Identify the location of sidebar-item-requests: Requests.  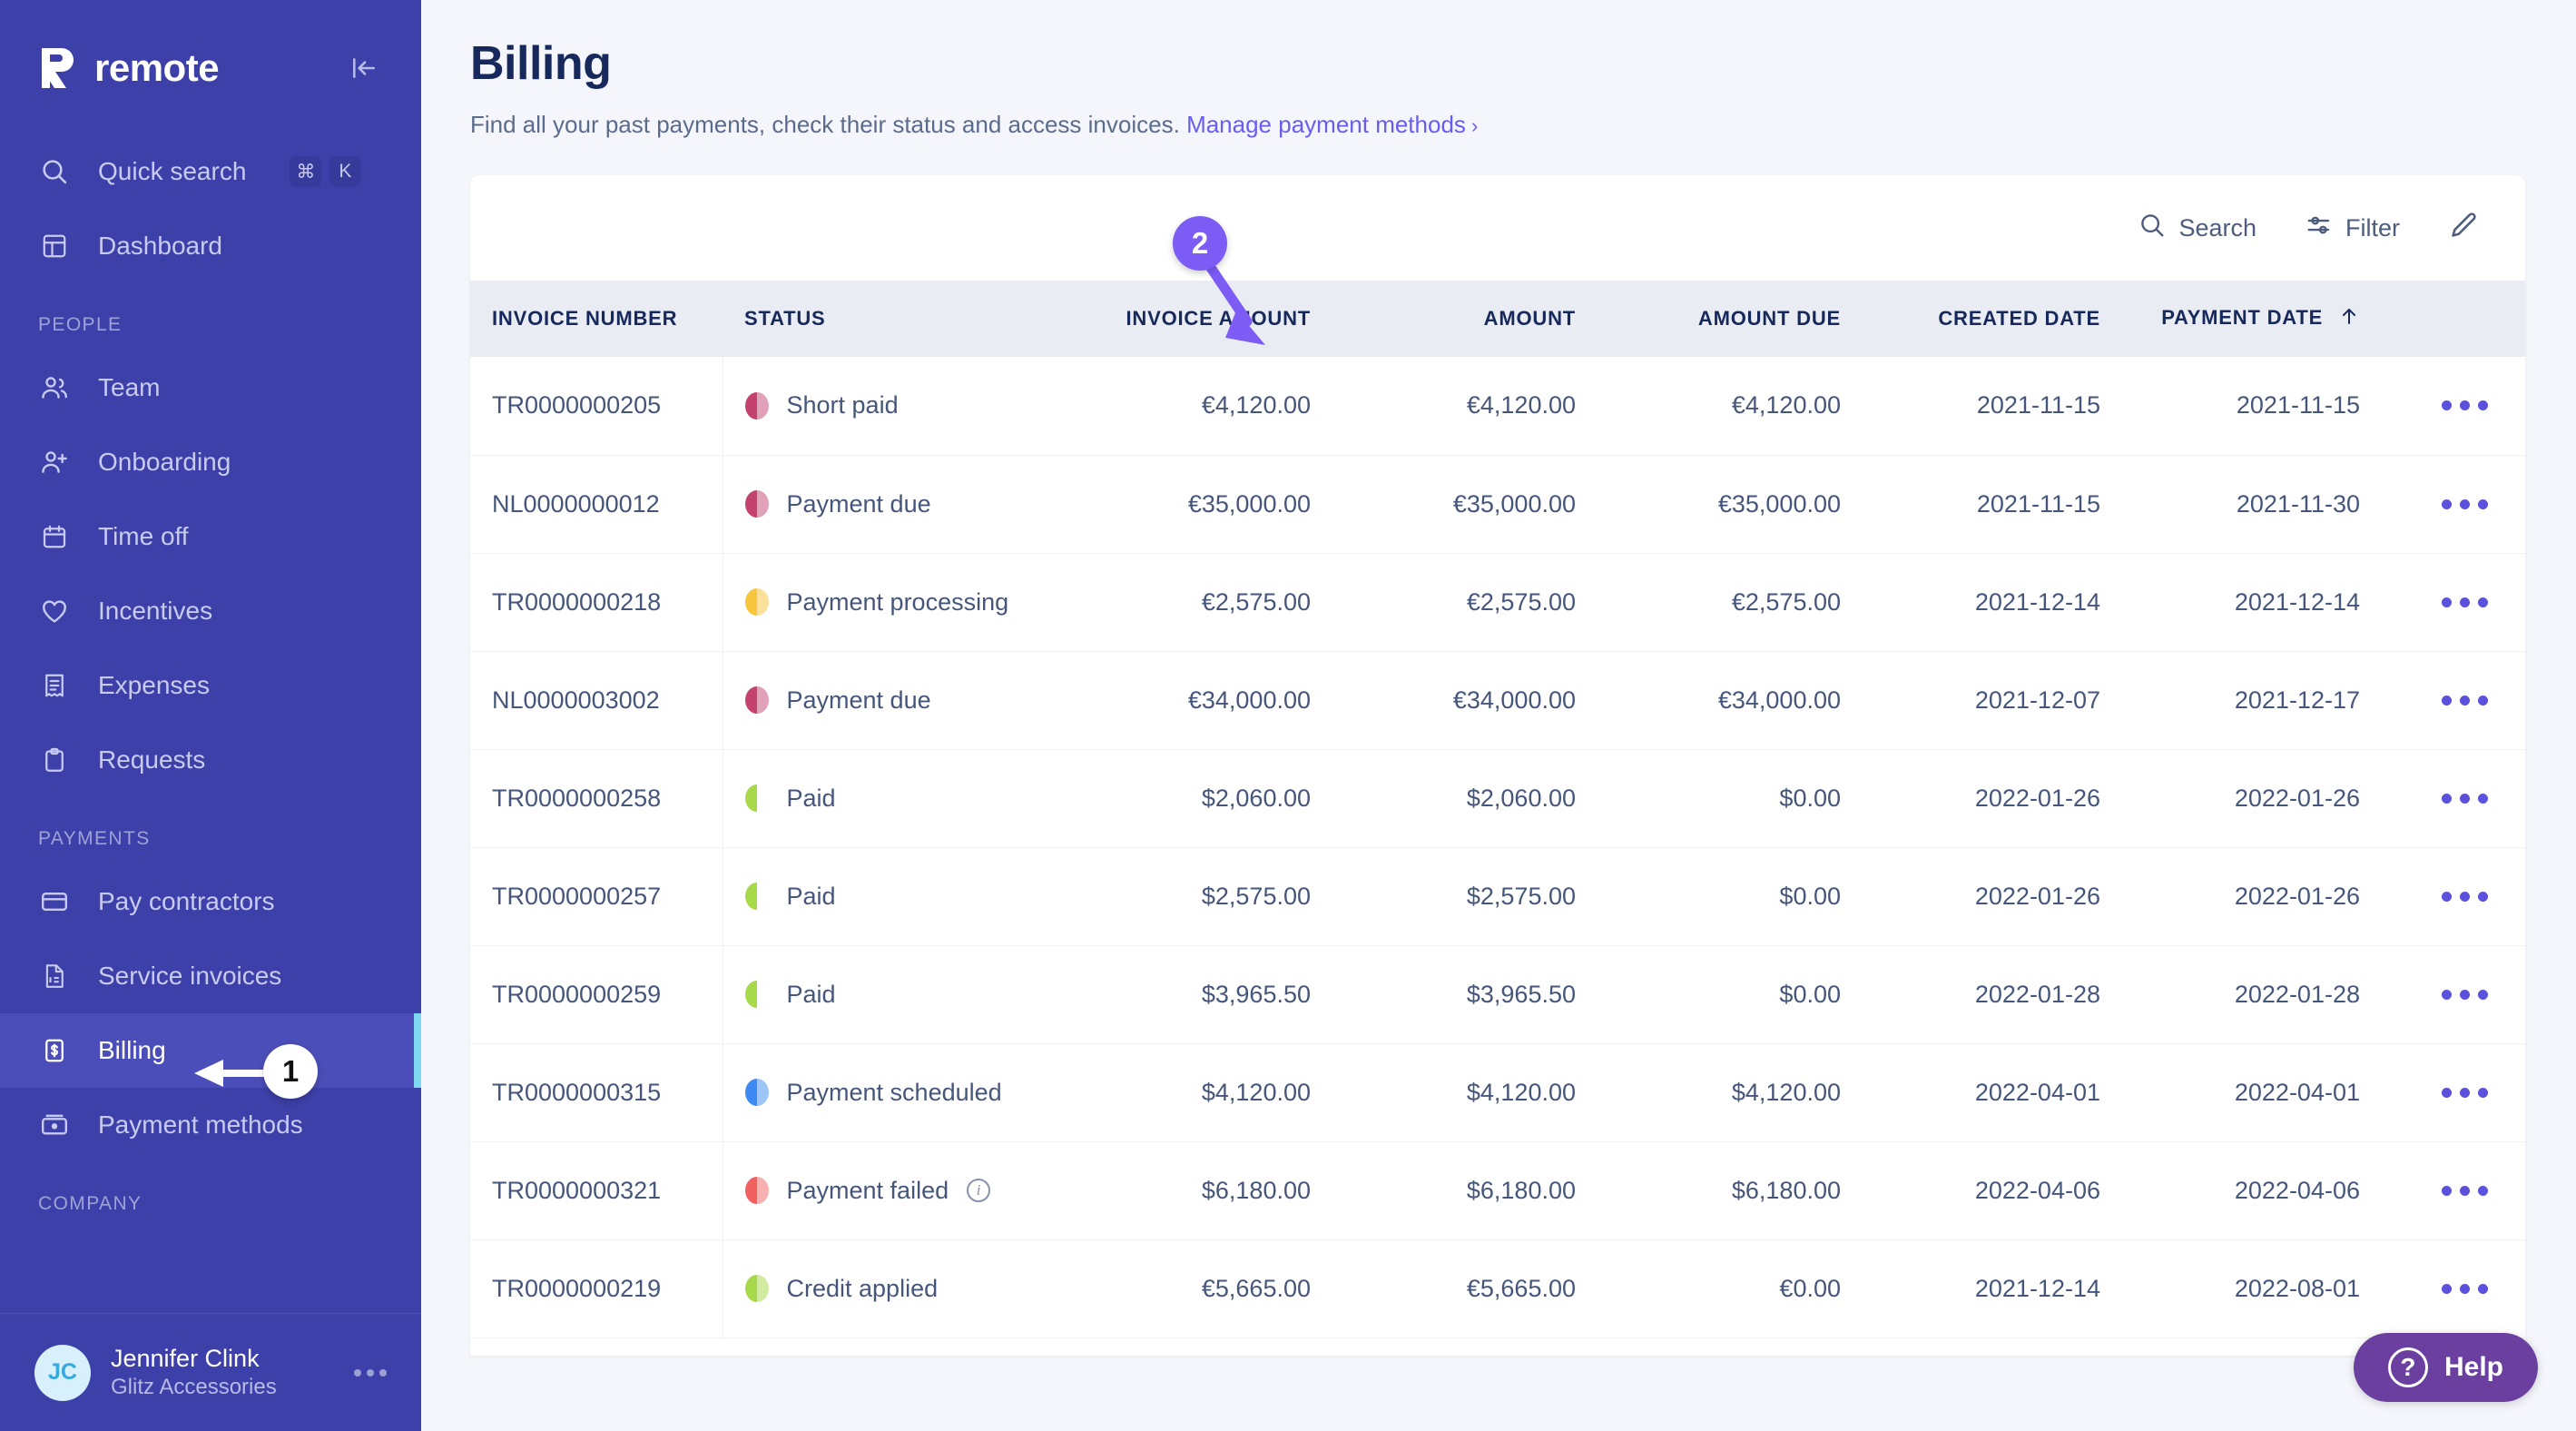
(210, 760).